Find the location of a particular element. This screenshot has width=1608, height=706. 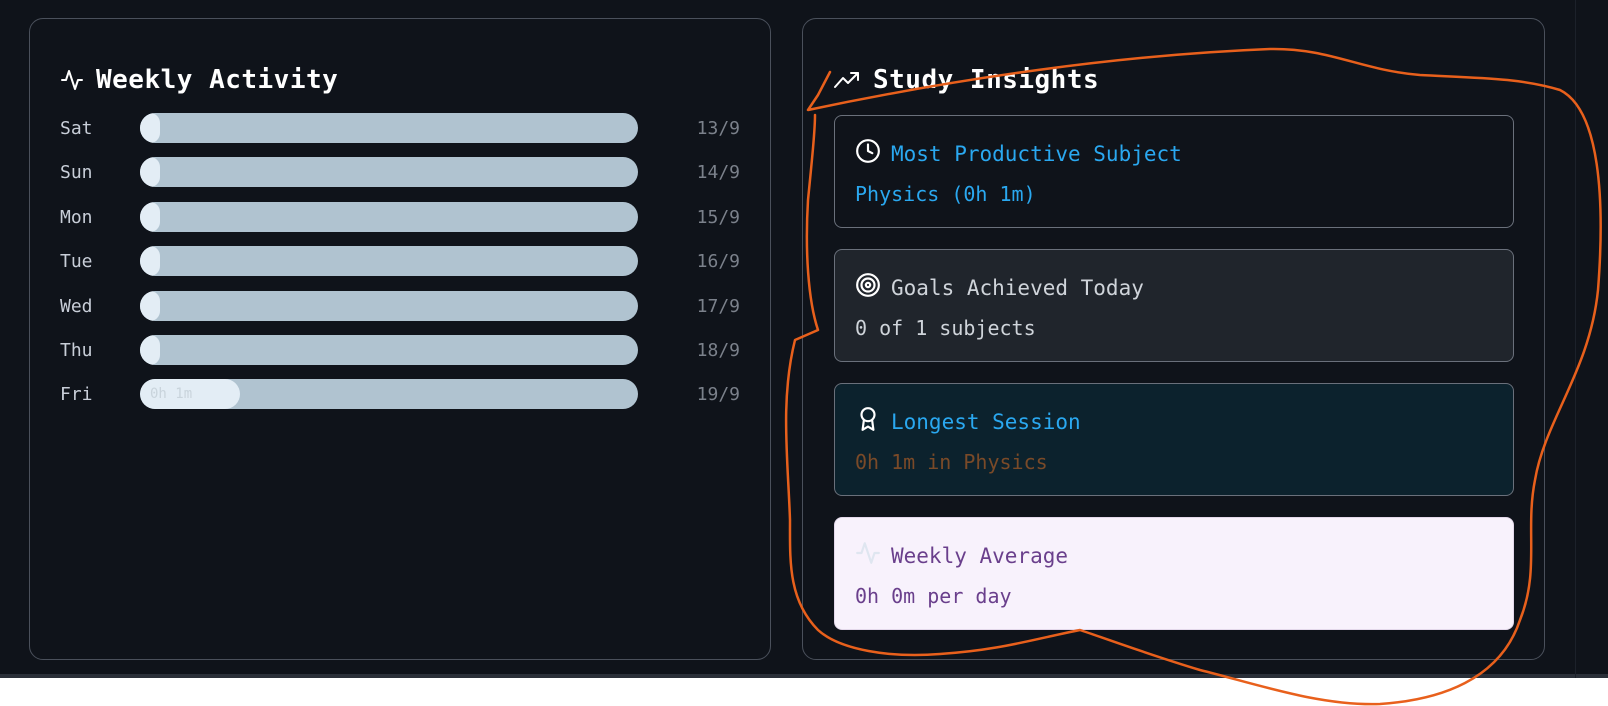

day-label: Fri is located at coordinates (76, 394).